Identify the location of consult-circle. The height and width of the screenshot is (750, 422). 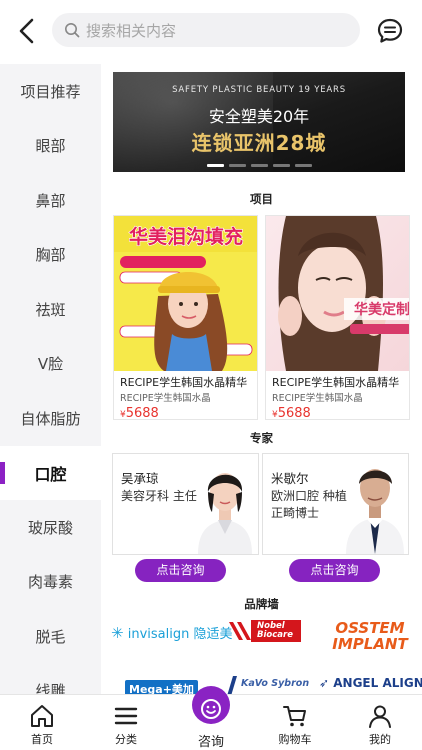
(211, 705).